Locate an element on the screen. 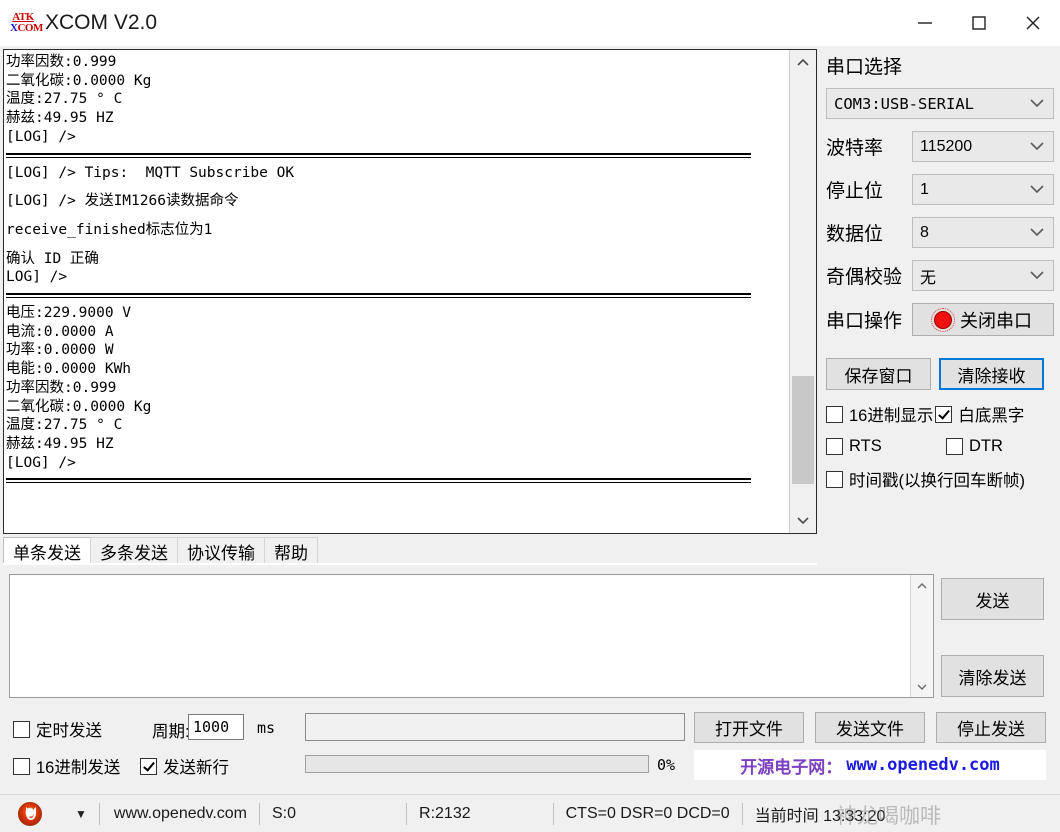  port-select: COM3:USB-SERIAL is located at coordinates (940, 103).